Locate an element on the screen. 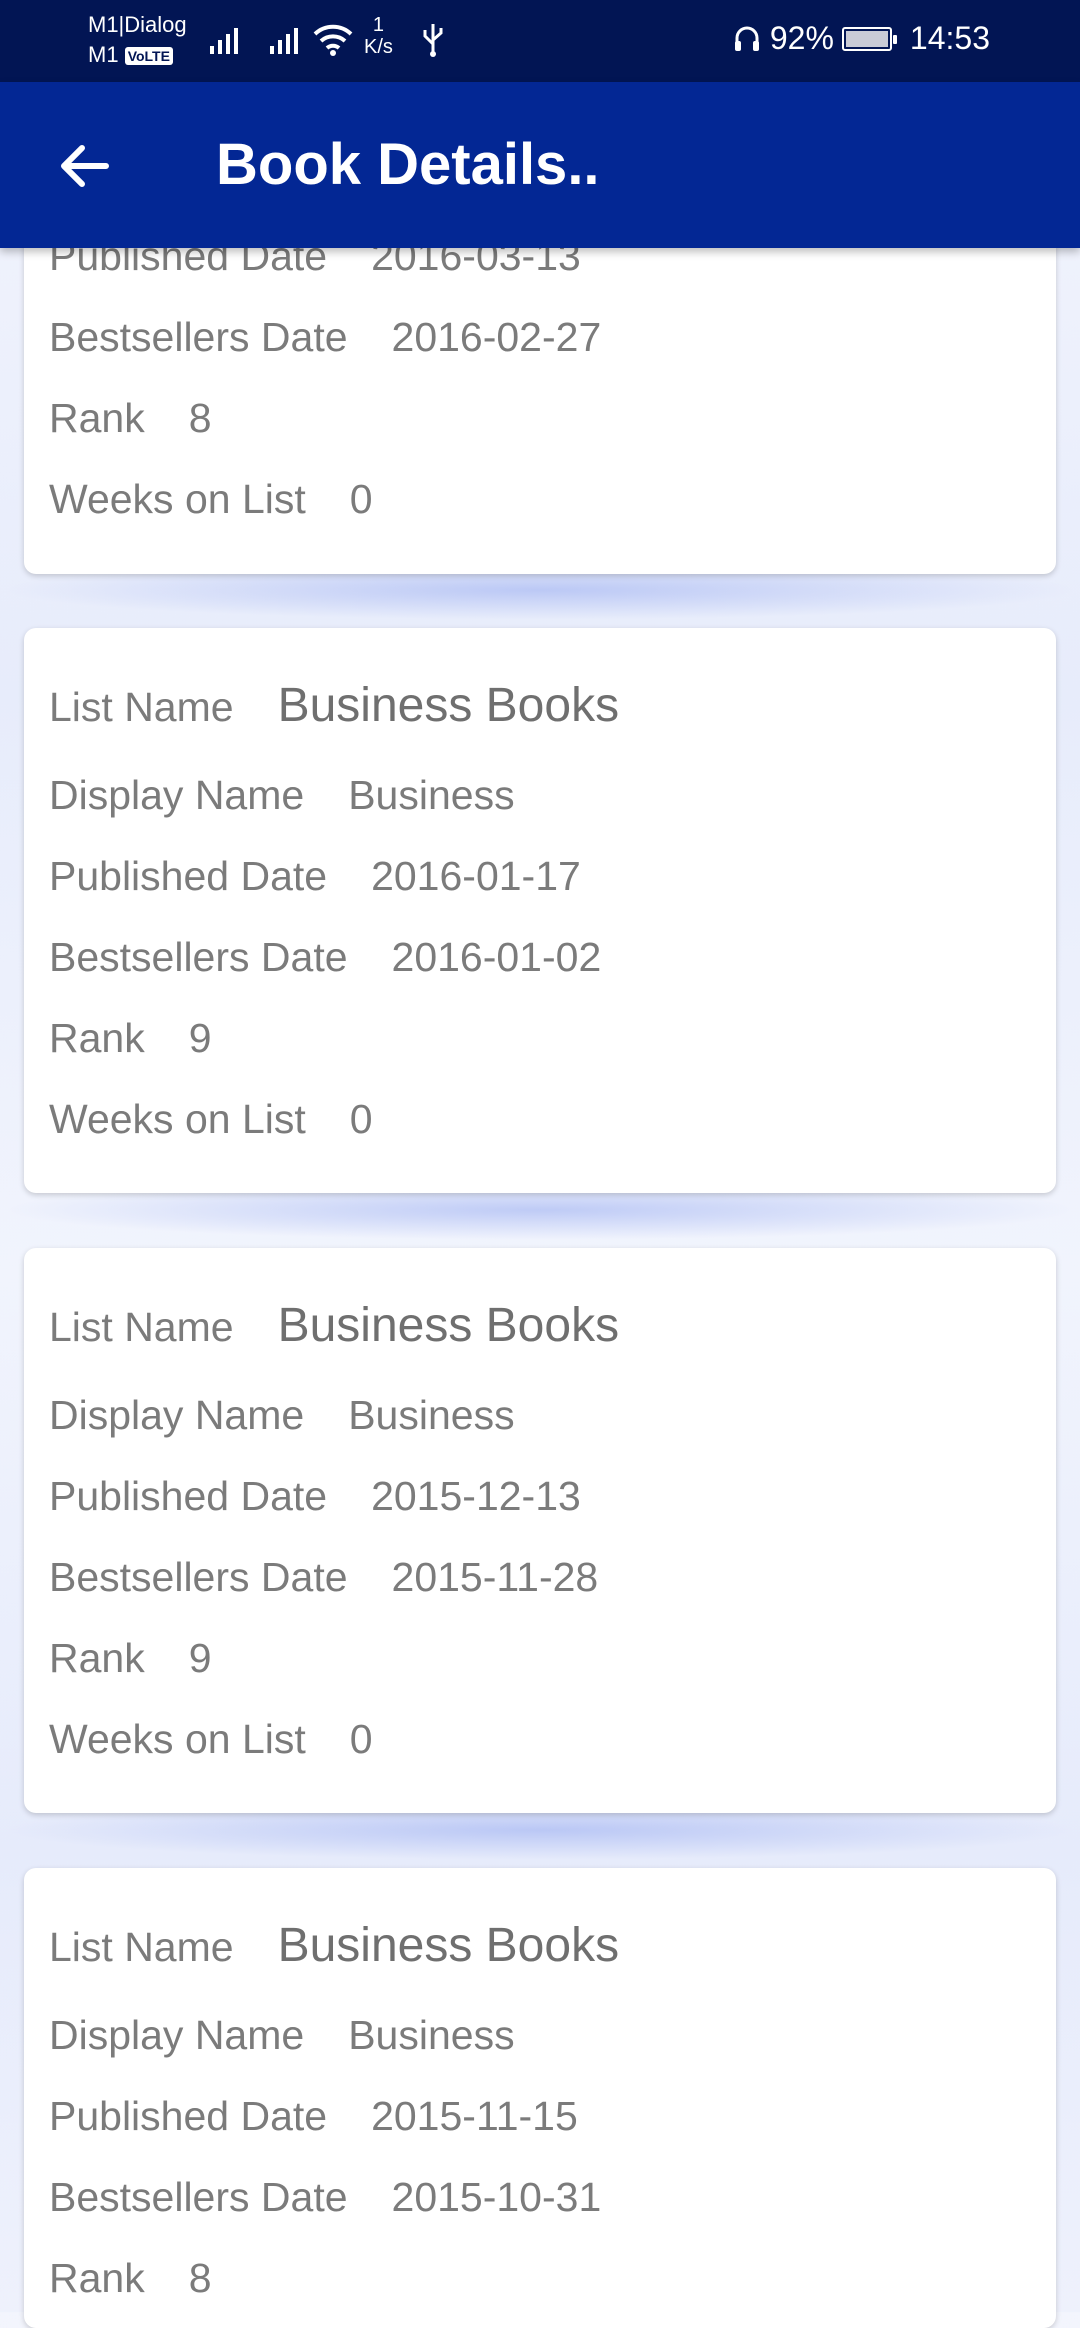  battery-icon is located at coordinates (869, 38).